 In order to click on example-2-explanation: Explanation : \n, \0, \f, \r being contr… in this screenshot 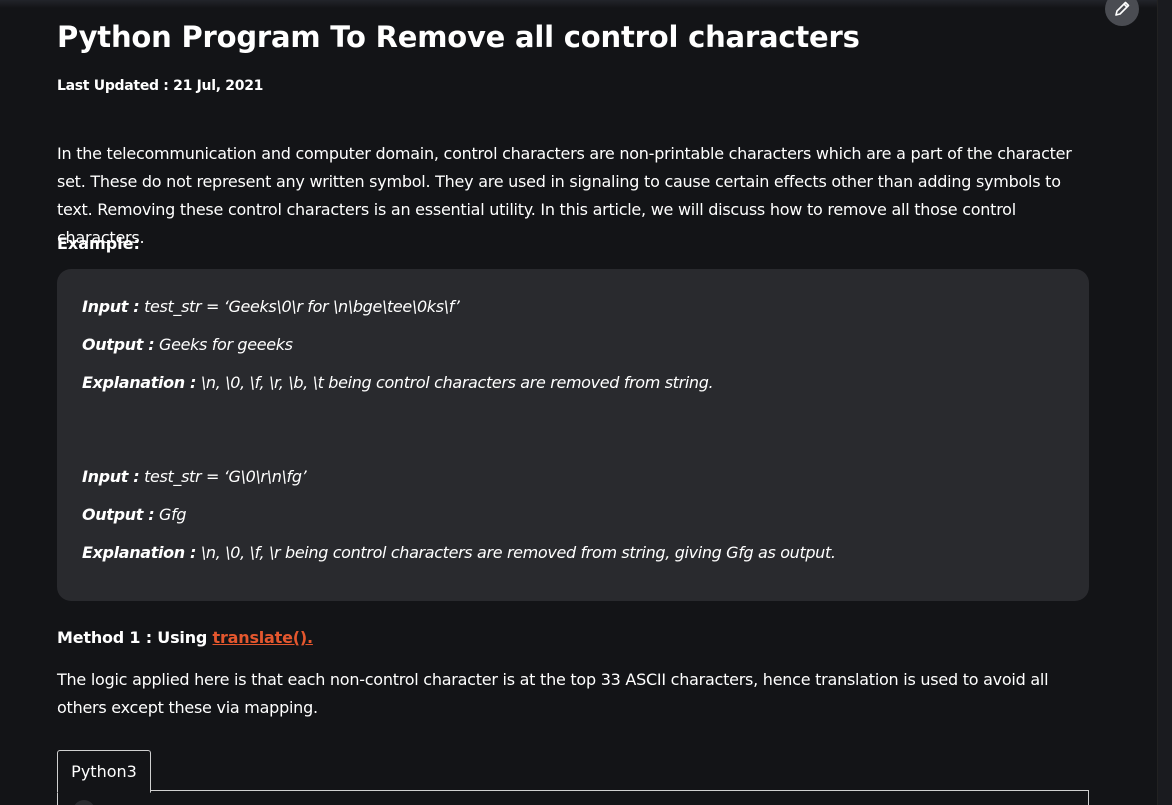, I will do `click(459, 552)`.